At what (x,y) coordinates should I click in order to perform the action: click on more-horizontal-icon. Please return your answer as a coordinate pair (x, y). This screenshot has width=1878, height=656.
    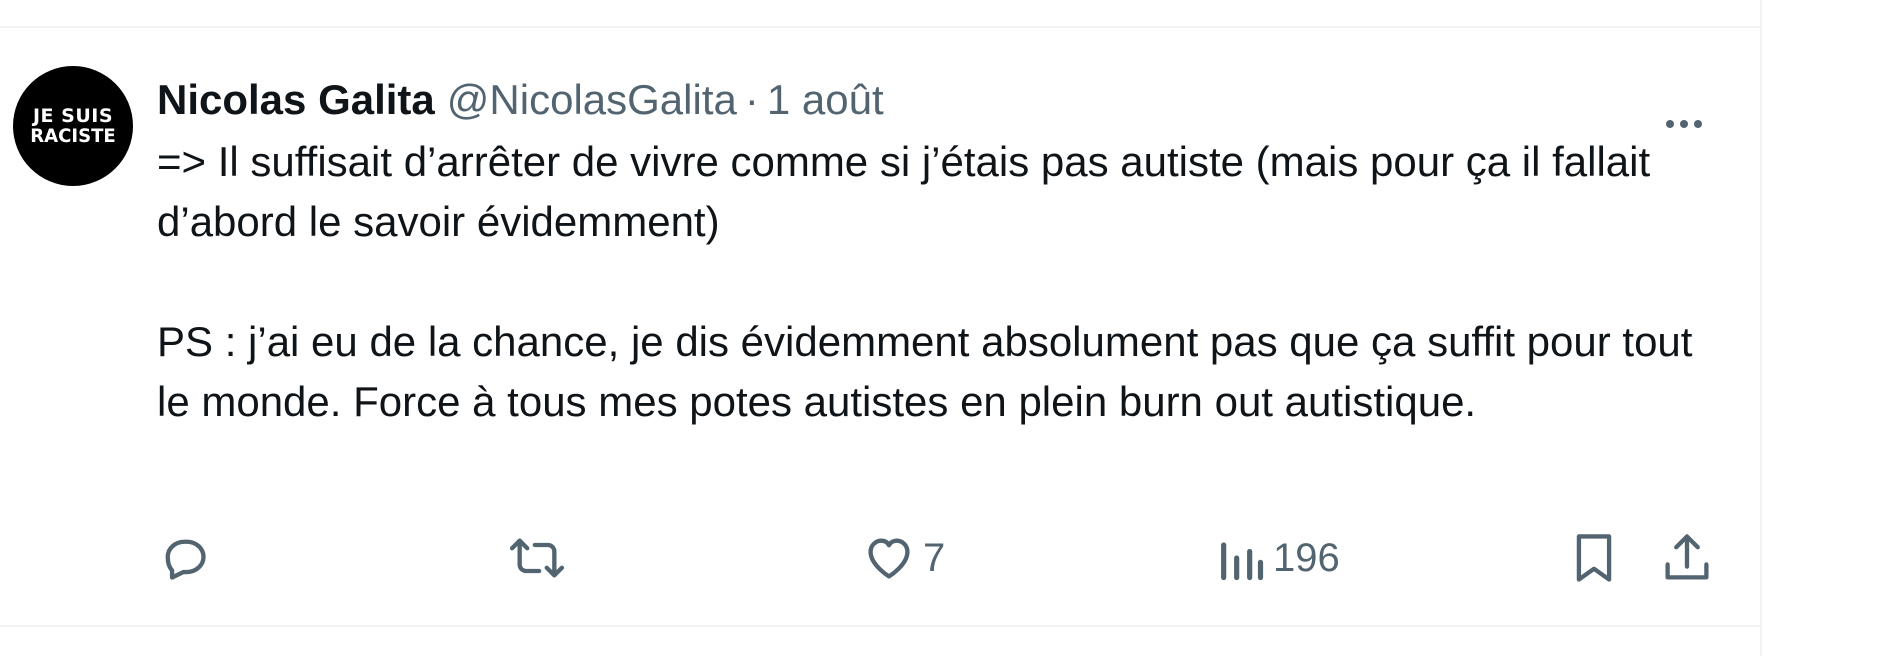
    Looking at the image, I should click on (1670, 124).